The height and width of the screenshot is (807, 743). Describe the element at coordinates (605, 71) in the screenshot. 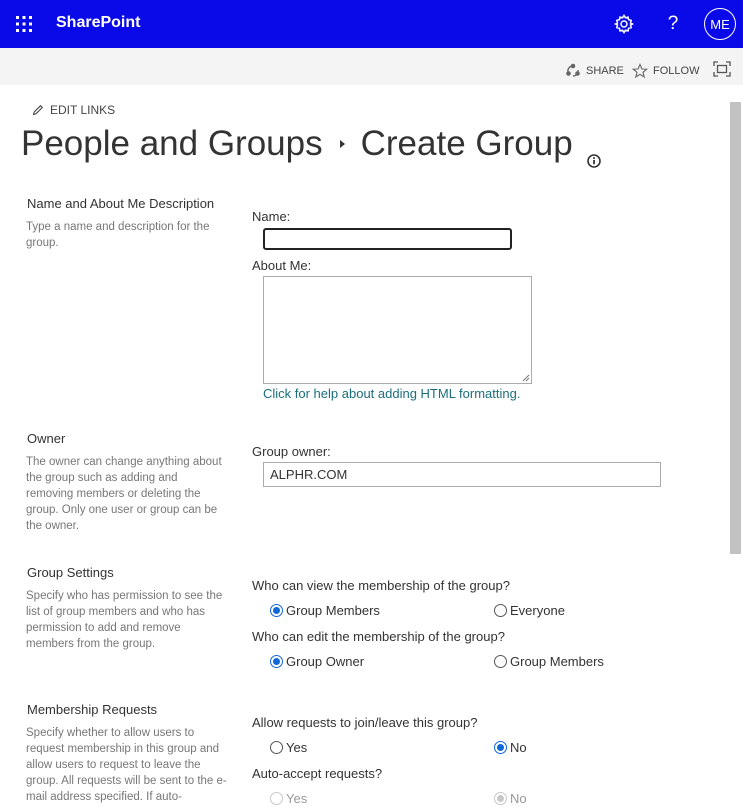

I see `share-label: SHARE` at that location.